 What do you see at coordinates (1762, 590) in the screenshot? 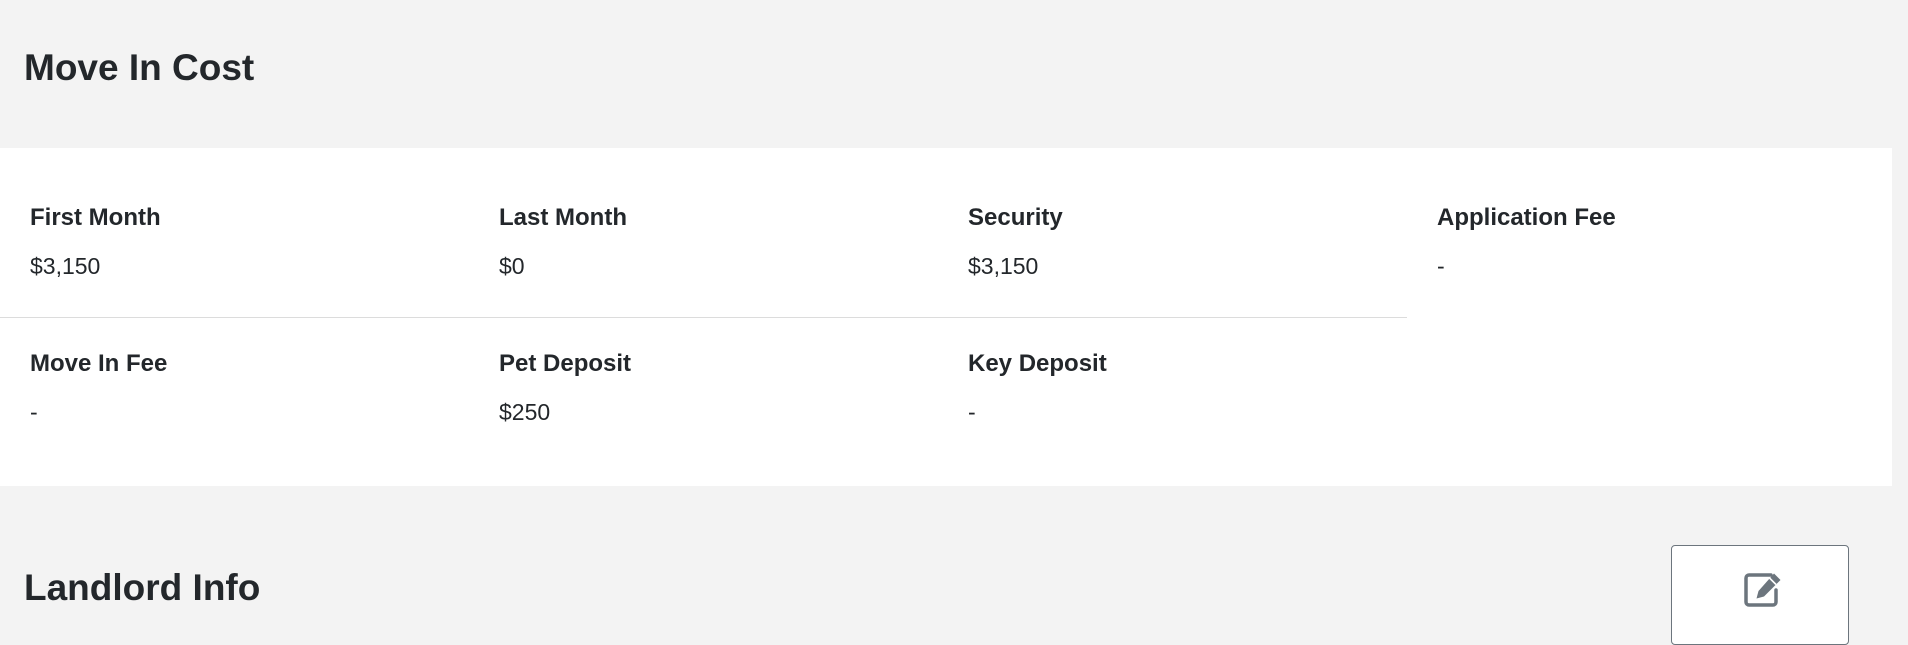
I see `edit-icon` at bounding box center [1762, 590].